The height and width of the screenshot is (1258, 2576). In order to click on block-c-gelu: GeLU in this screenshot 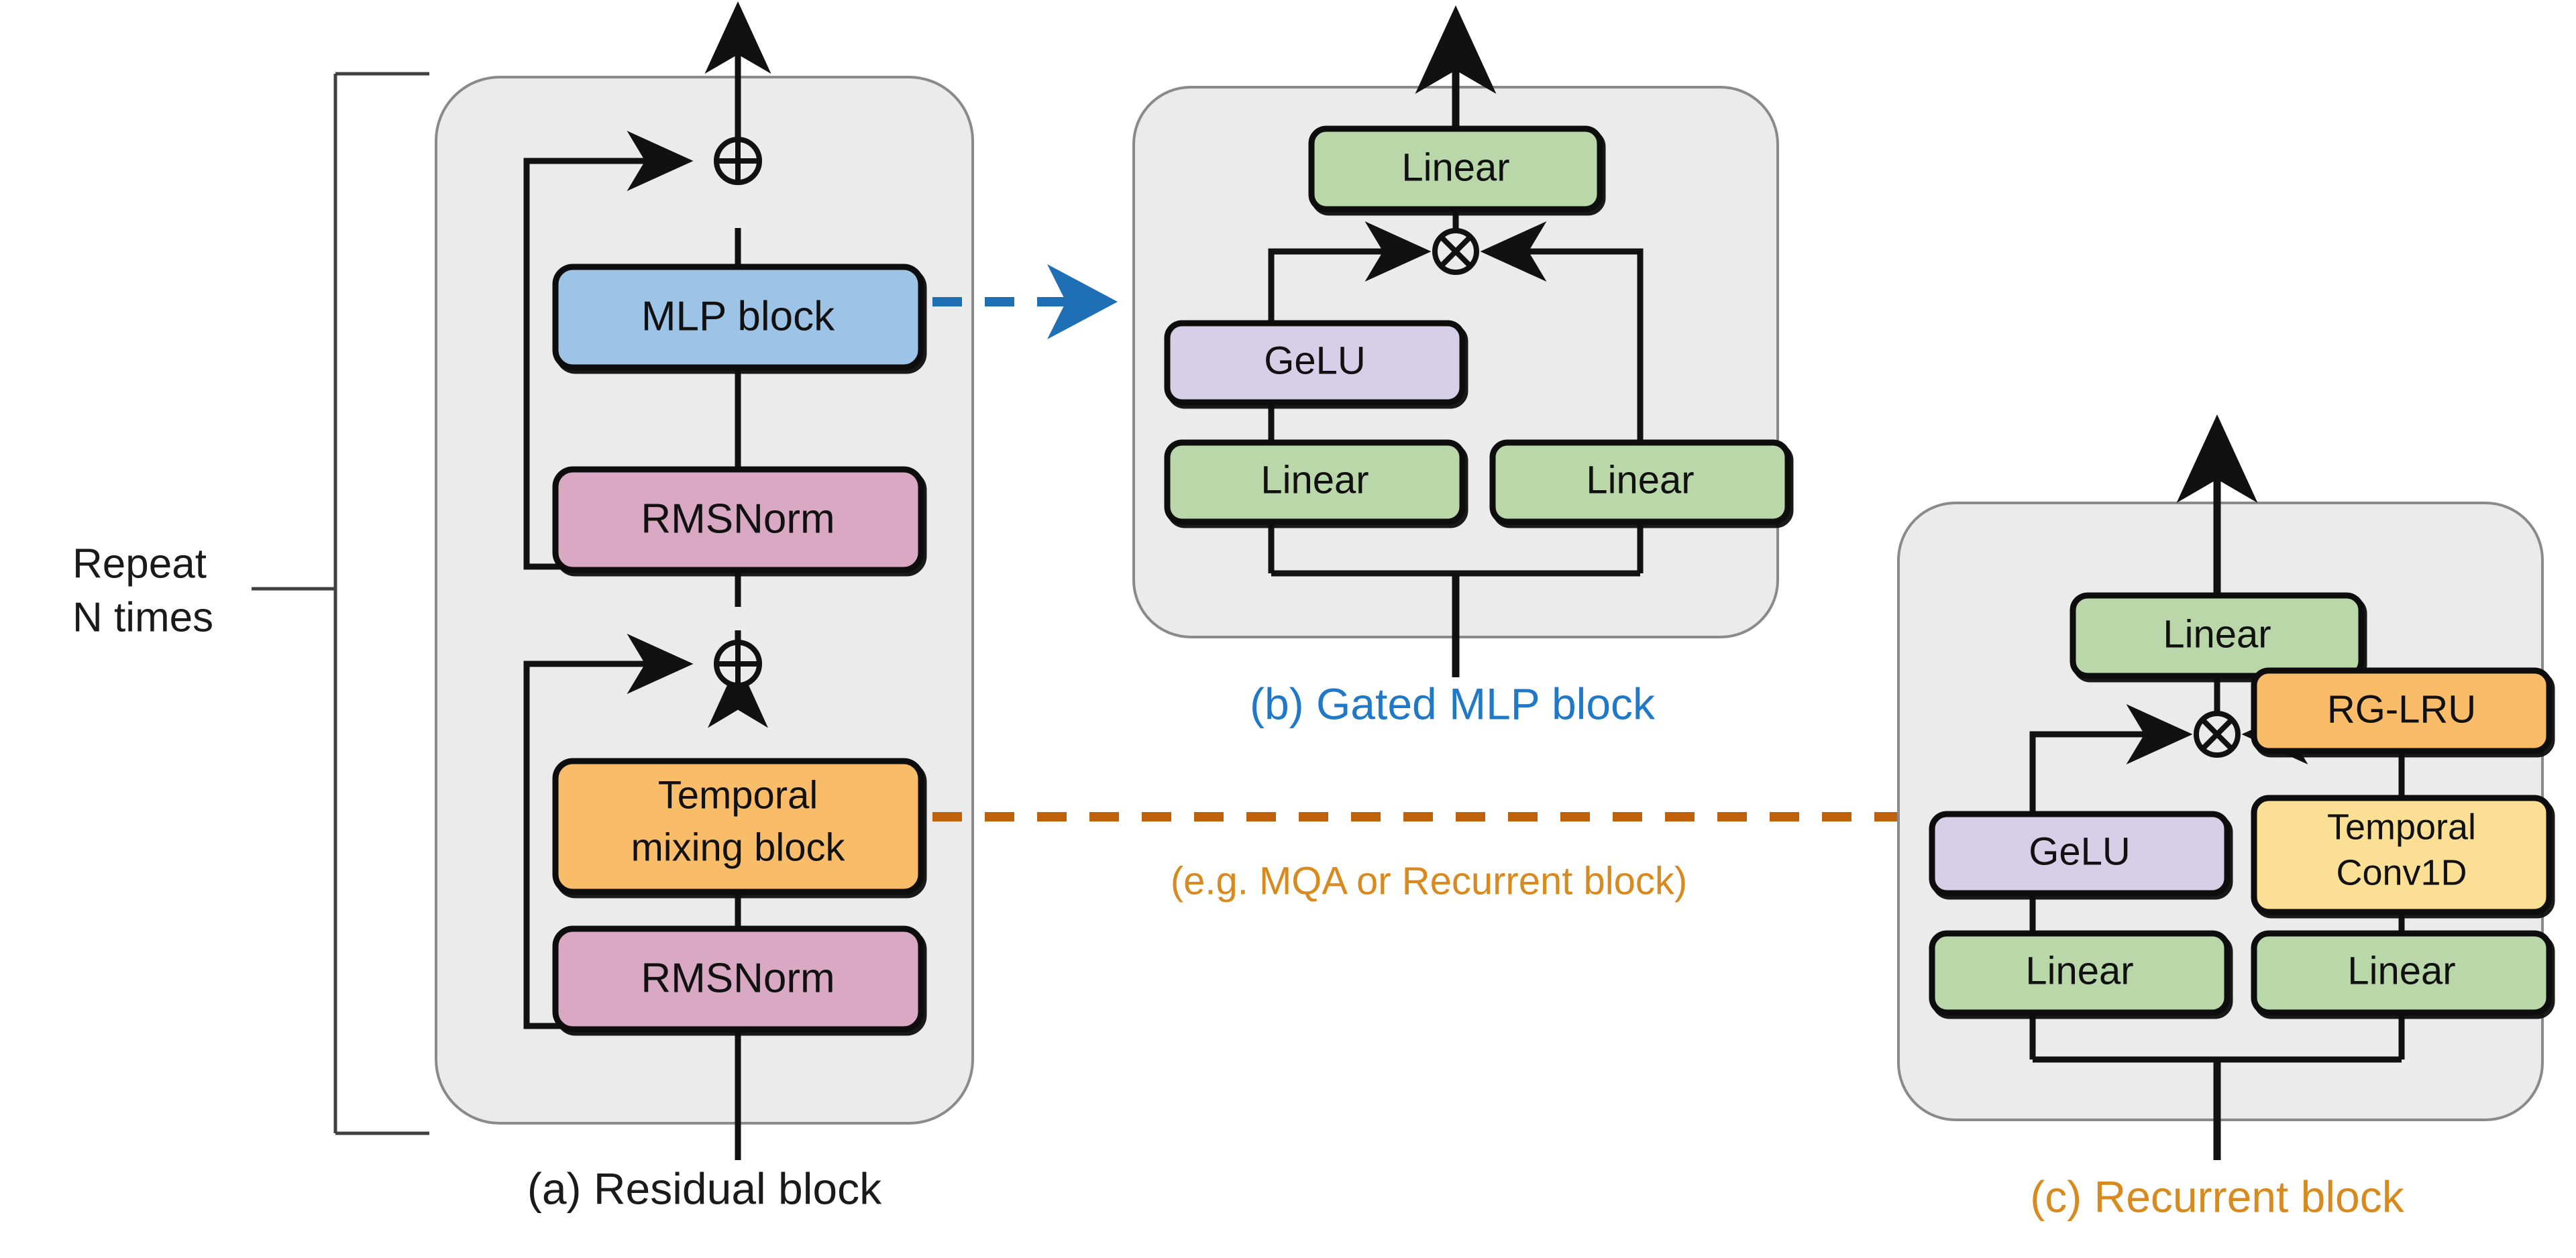, I will do `click(2080, 854)`.